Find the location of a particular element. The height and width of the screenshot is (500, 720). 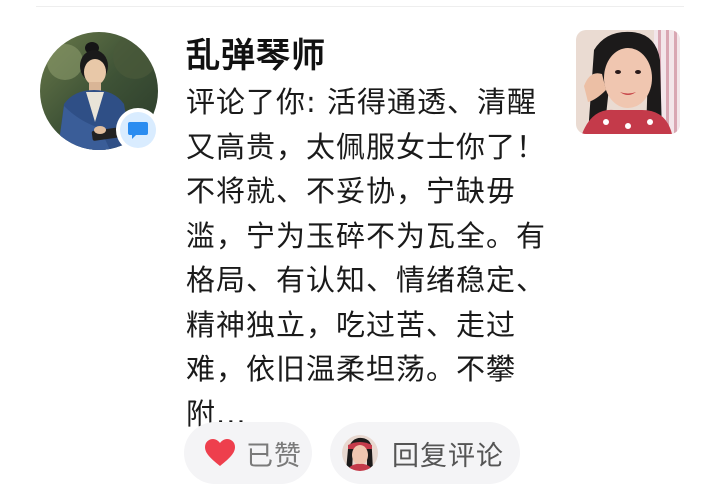

thumbnail-image is located at coordinates (628, 82).